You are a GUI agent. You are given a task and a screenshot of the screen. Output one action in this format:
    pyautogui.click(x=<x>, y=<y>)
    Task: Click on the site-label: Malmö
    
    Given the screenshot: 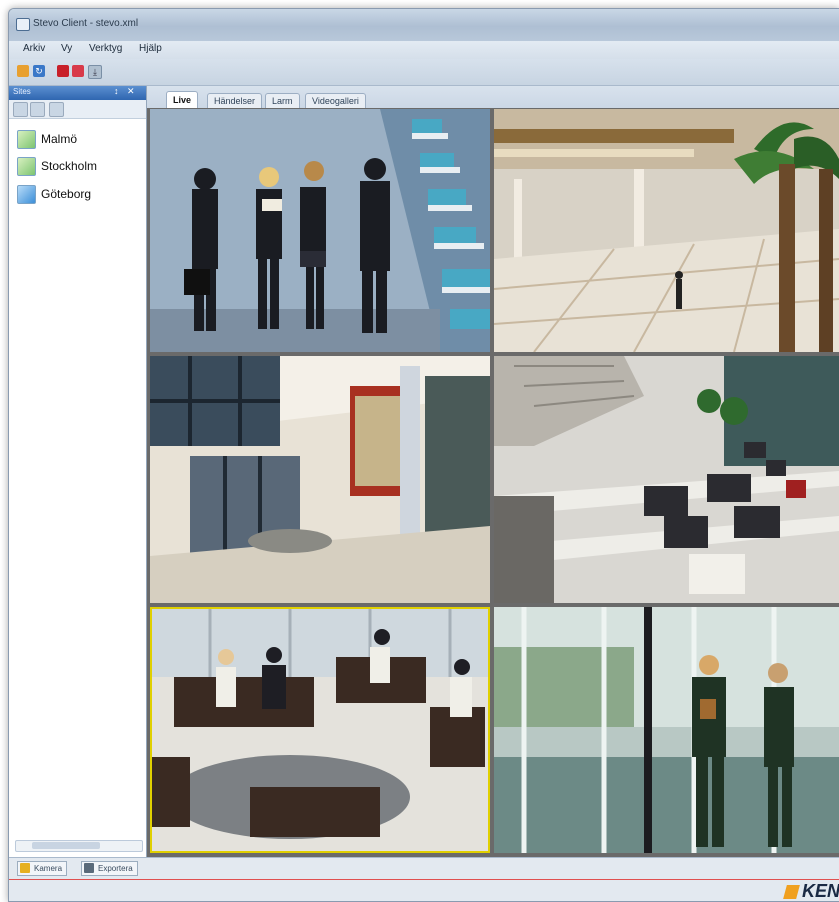 What is the action you would take?
    pyautogui.click(x=59, y=139)
    